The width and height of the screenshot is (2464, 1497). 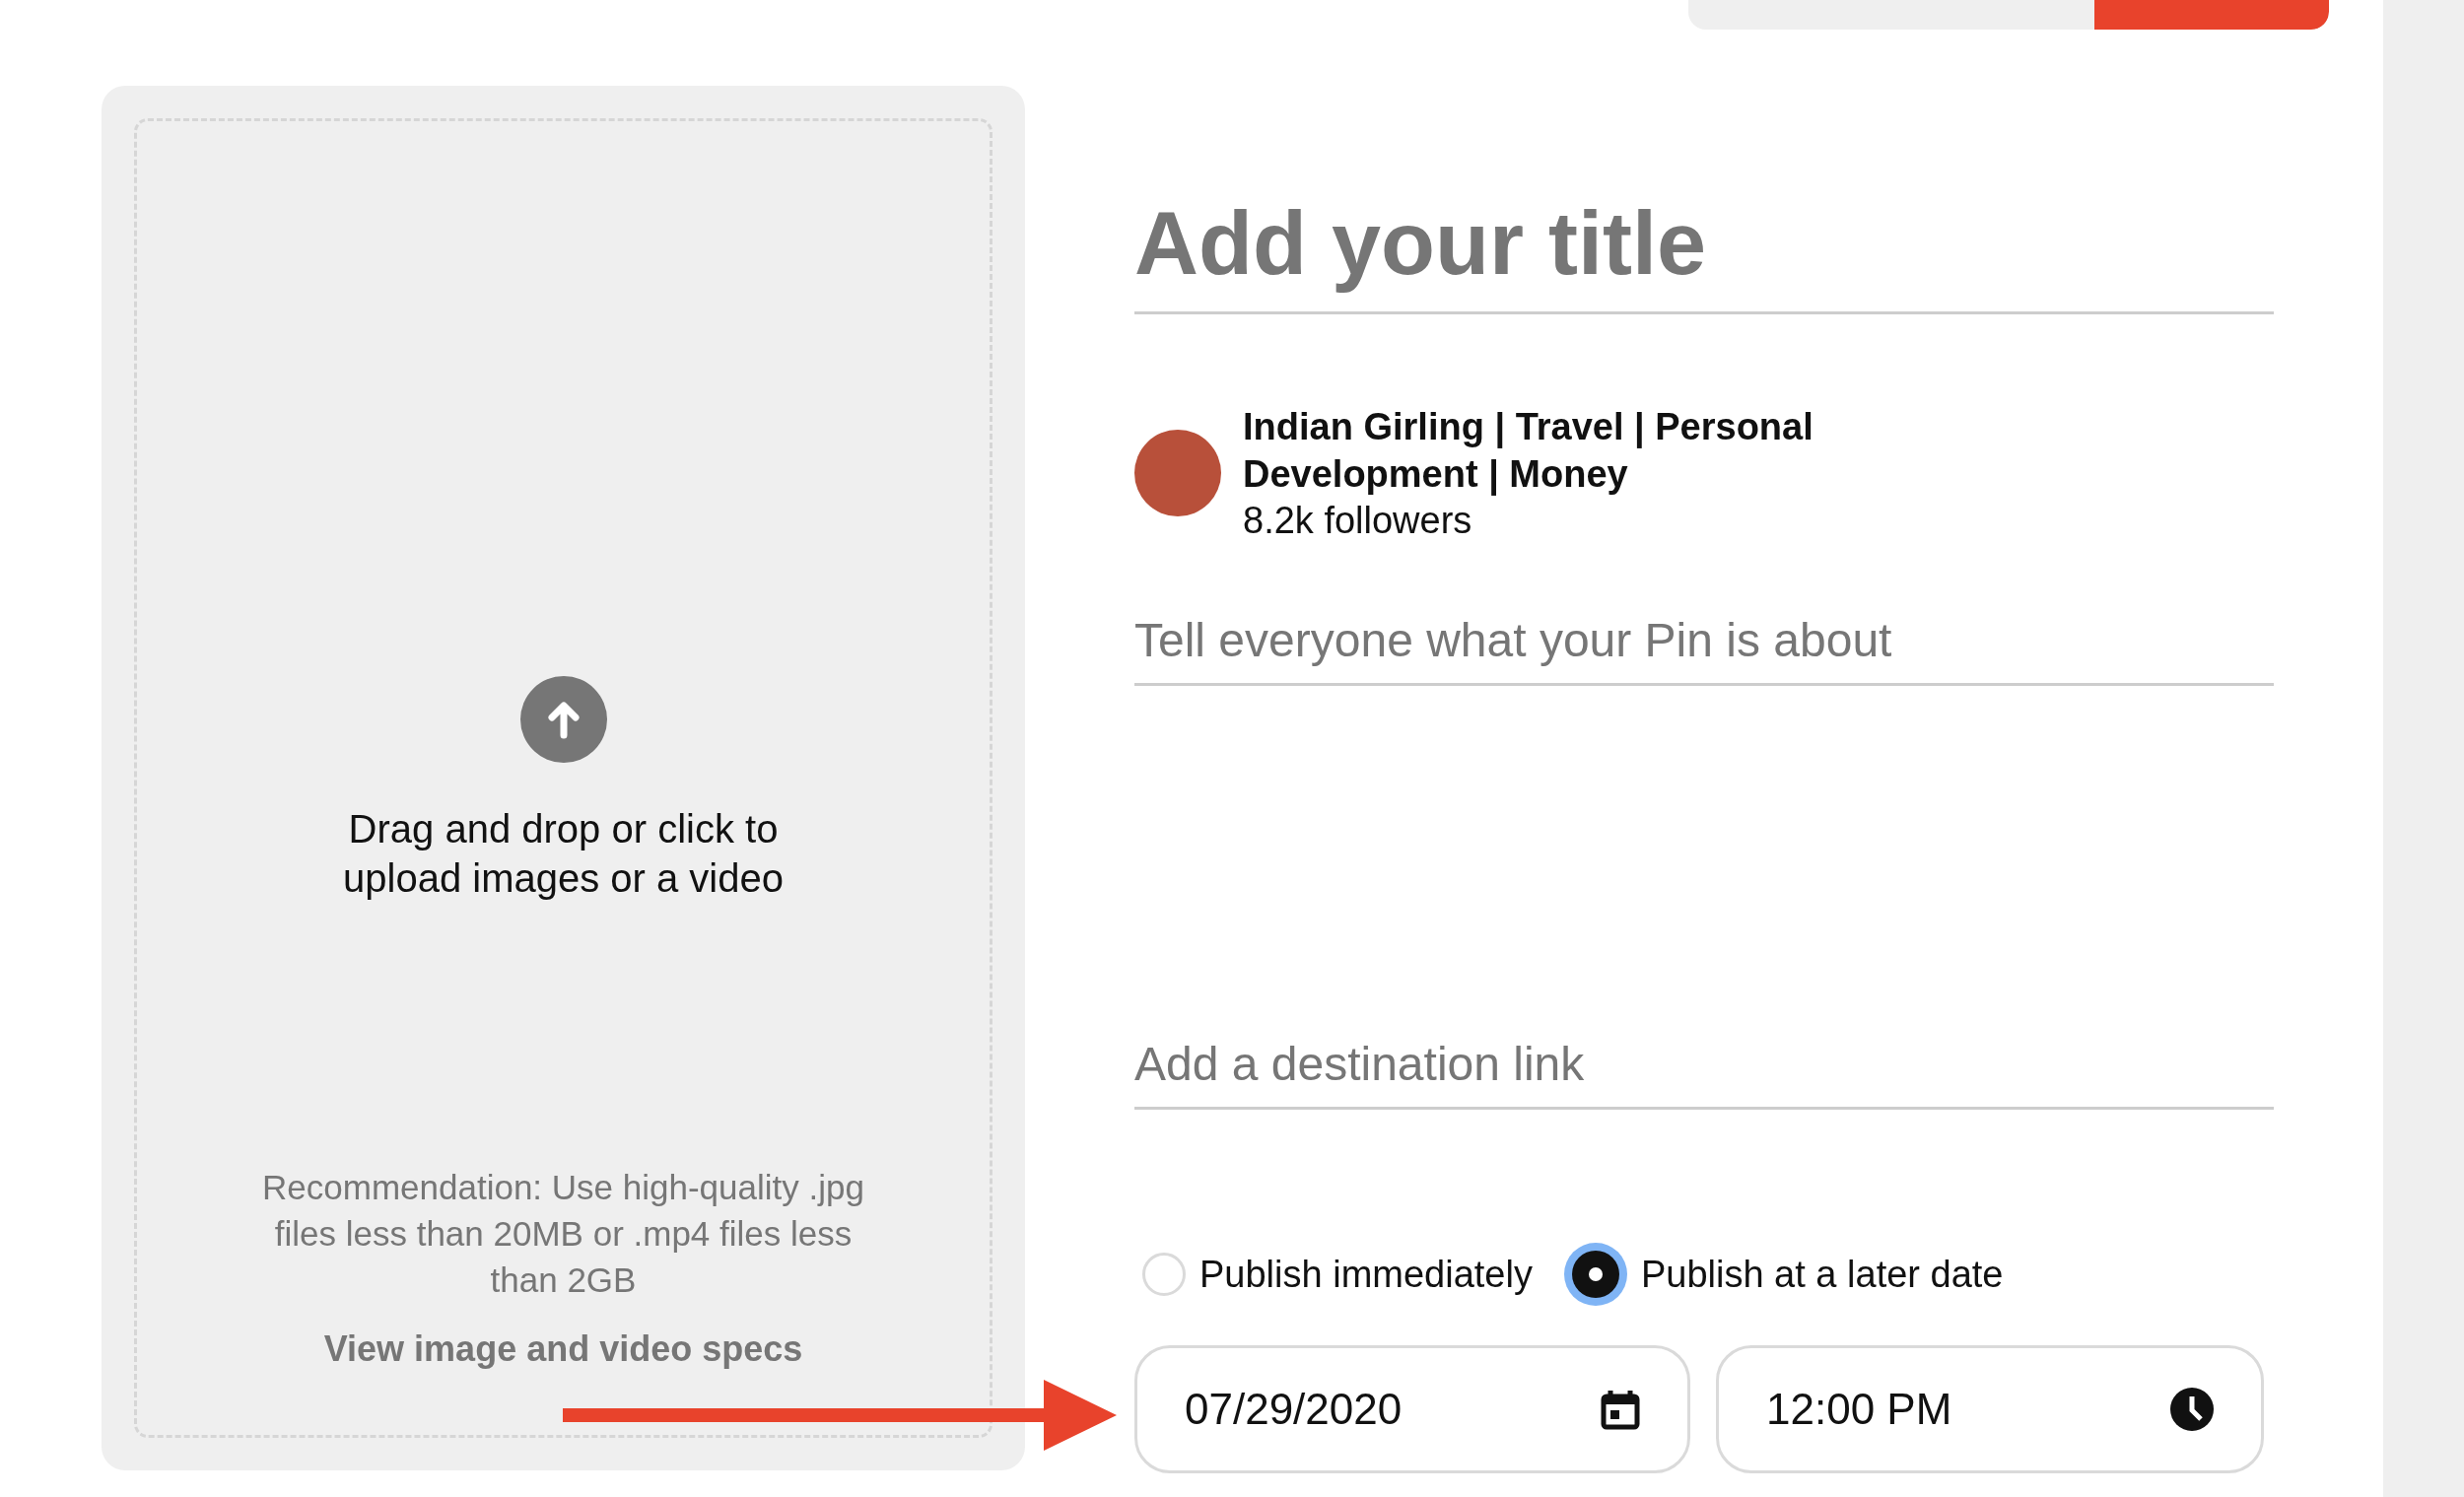 I want to click on time-field: 12:00 PM, so click(x=1990, y=1409).